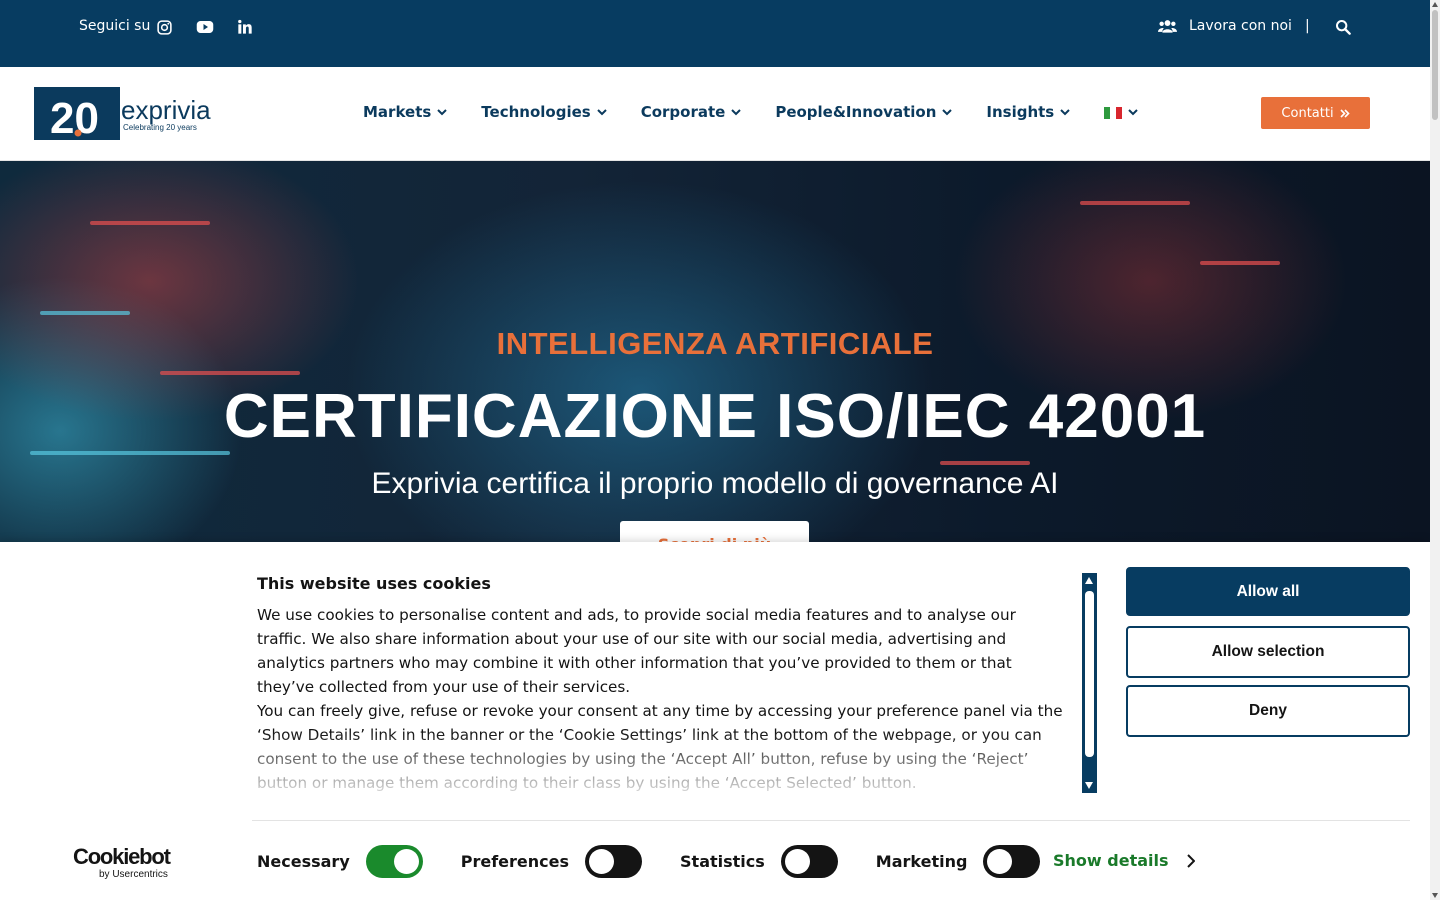 The height and width of the screenshot is (900, 1440). I want to click on nav-label: People&Innovation, so click(856, 112).